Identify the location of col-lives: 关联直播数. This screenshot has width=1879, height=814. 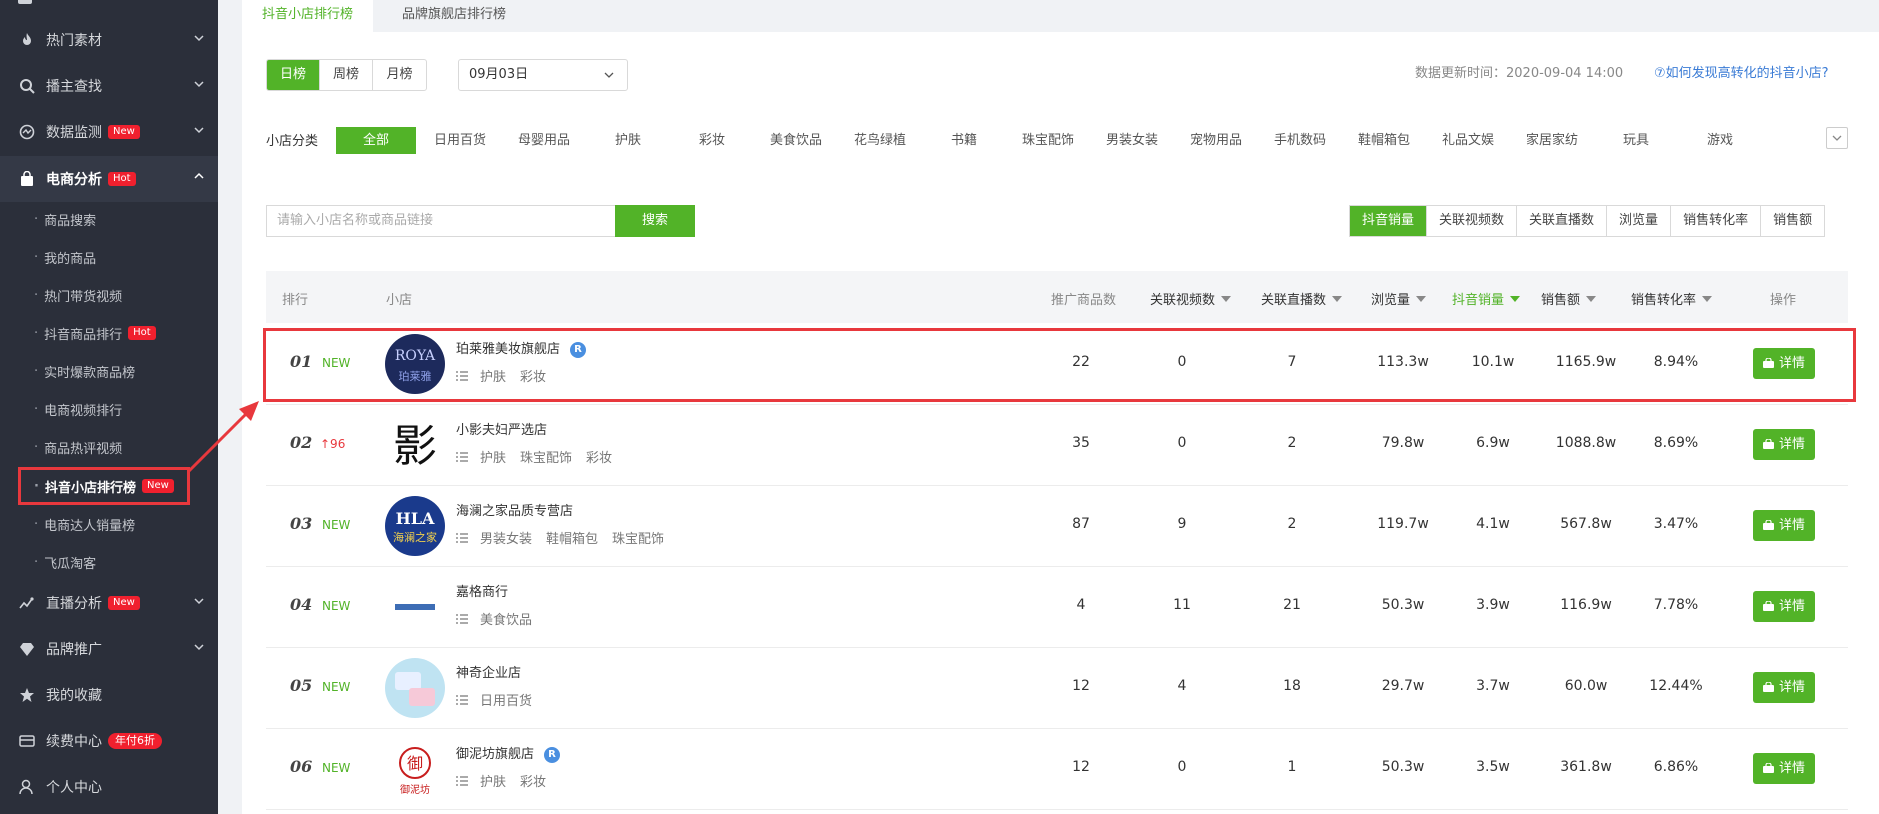
(1302, 298).